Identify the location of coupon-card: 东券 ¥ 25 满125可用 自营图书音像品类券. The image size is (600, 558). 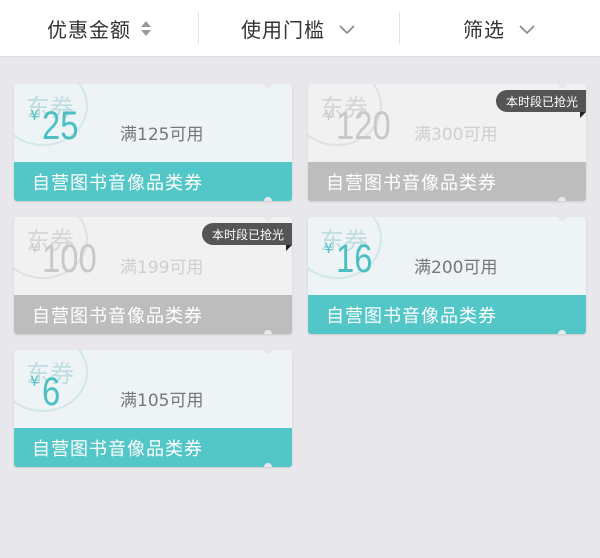
(153, 142).